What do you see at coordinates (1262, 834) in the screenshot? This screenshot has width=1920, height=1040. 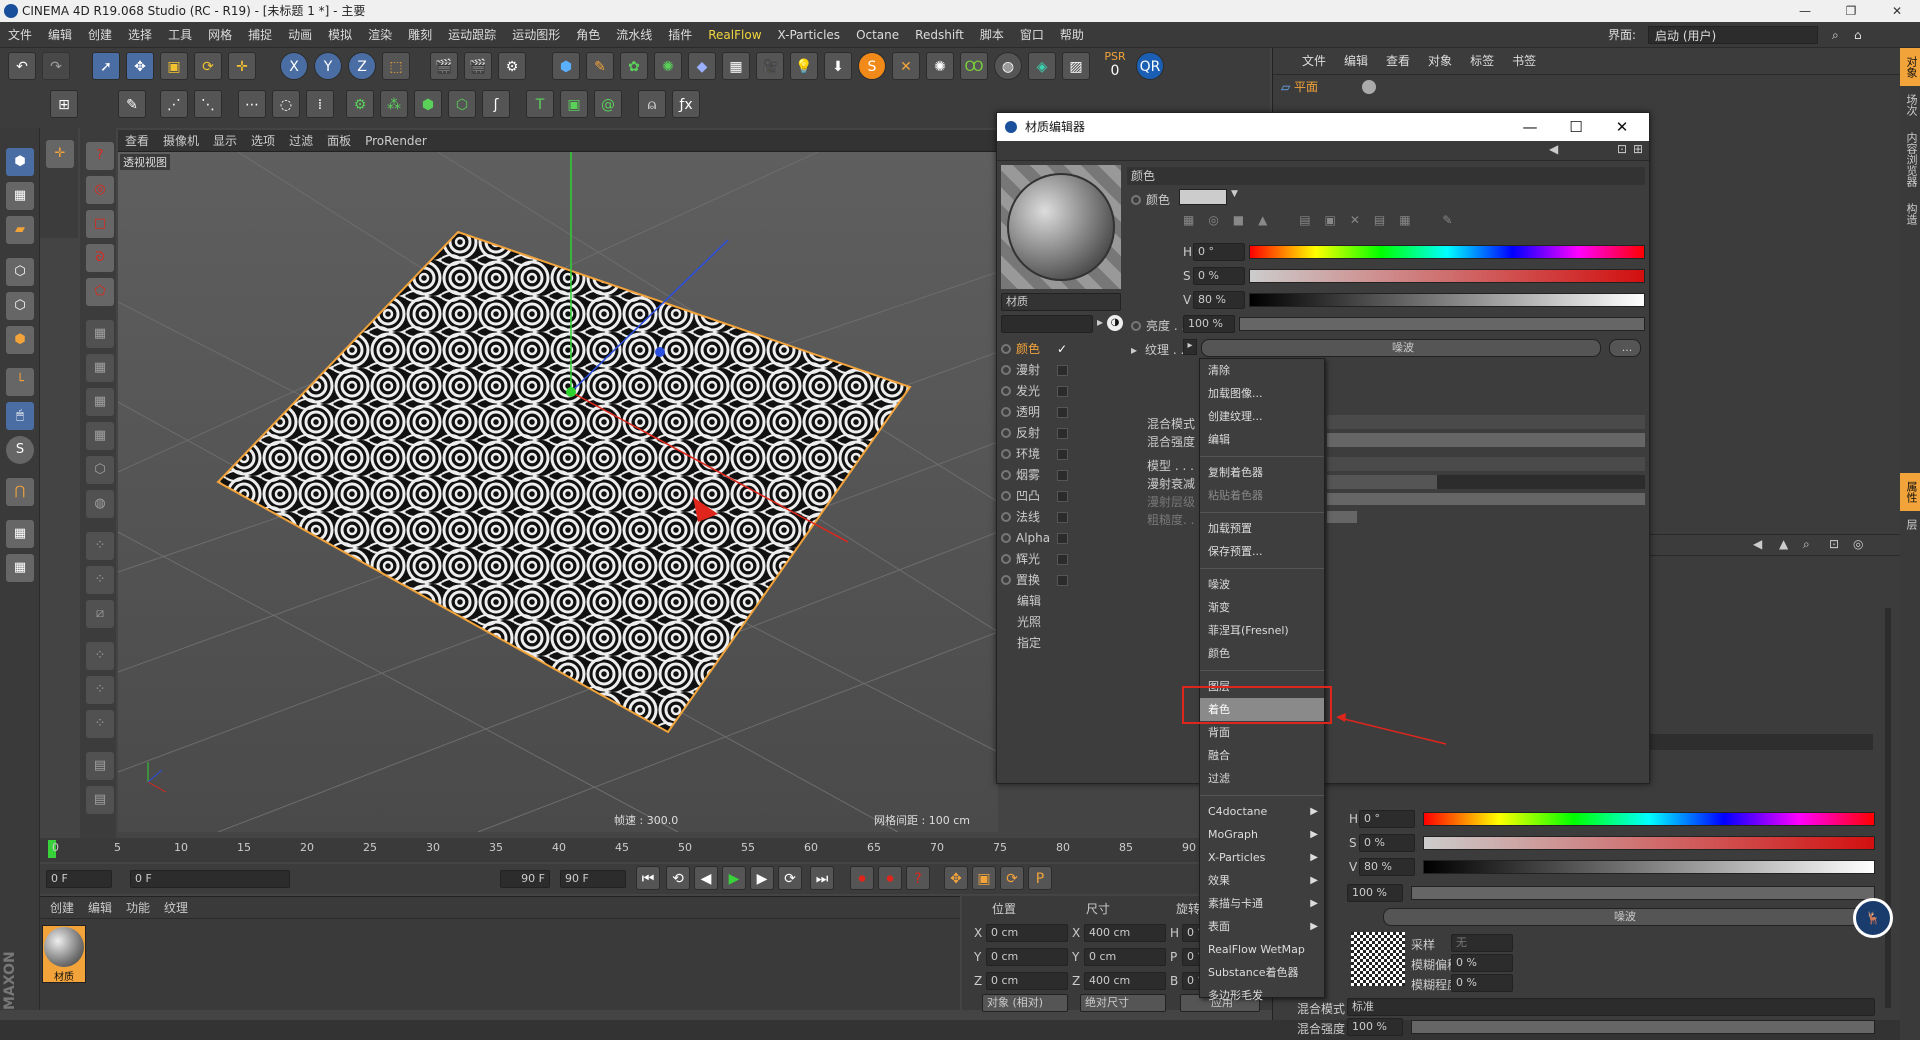 I see `menu-item-mograph: MoGraph ▶` at bounding box center [1262, 834].